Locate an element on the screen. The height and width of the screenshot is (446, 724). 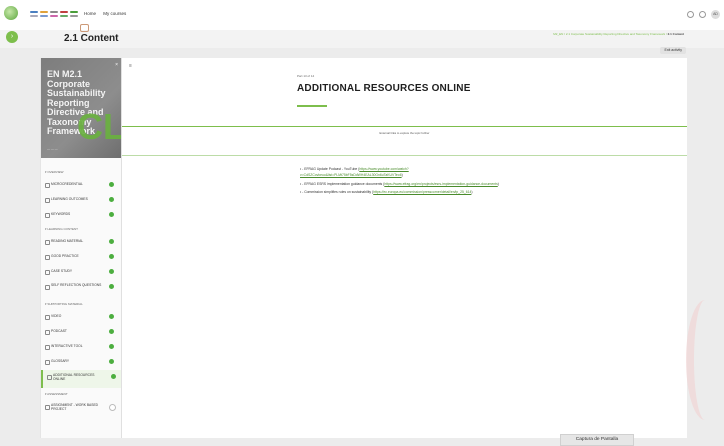
scorm-activity-icon is located at coordinates (84, 28).